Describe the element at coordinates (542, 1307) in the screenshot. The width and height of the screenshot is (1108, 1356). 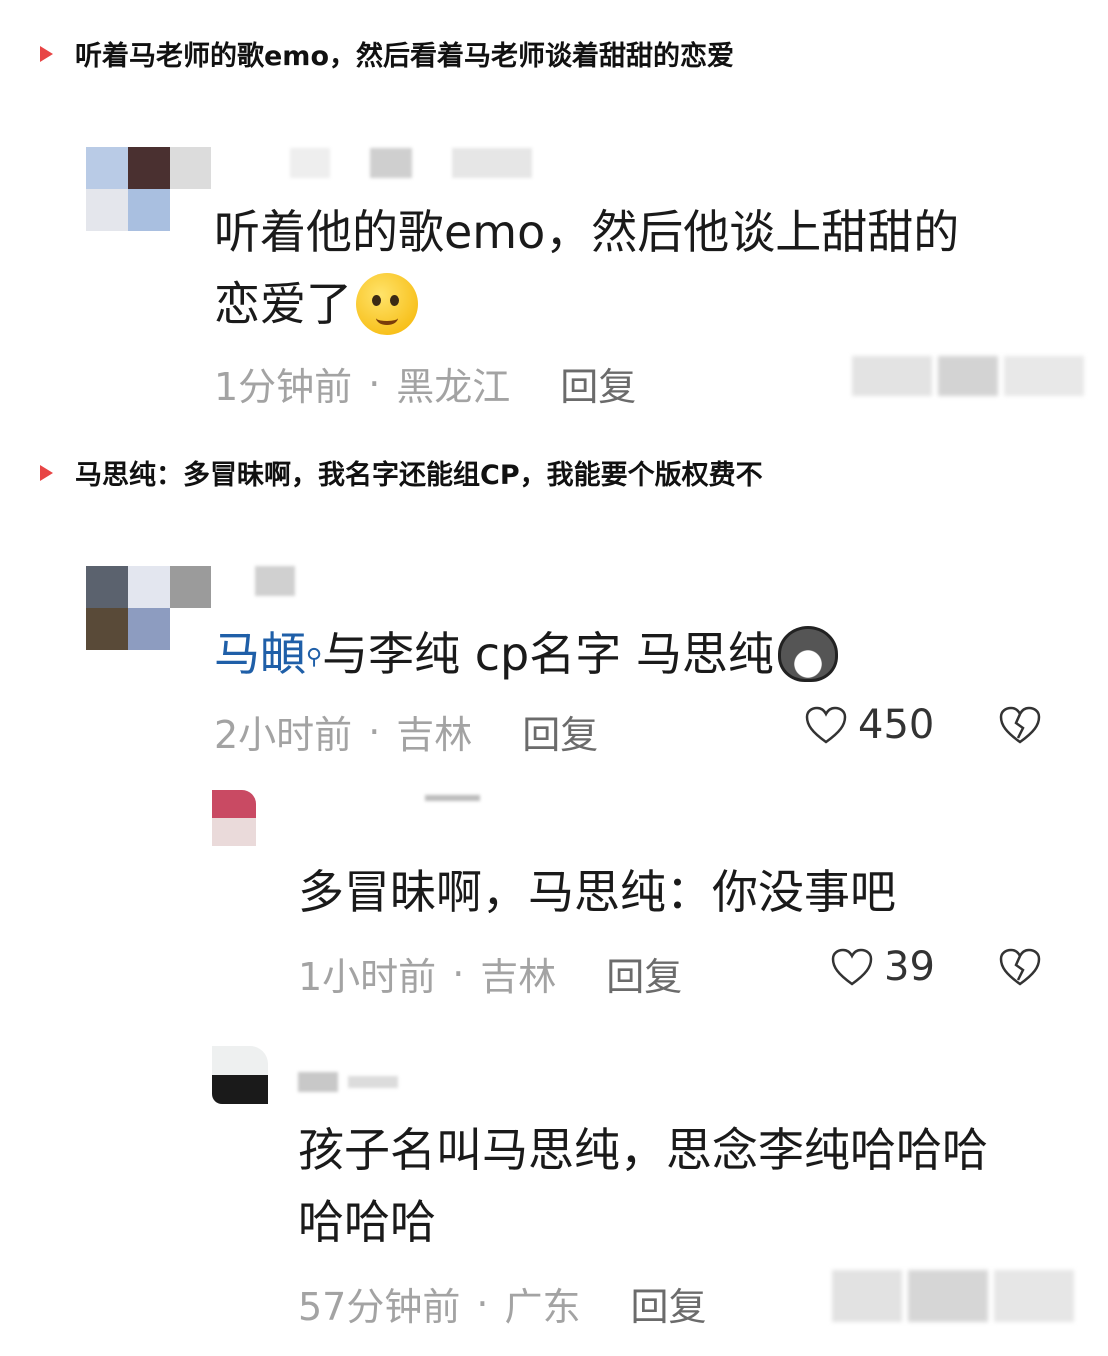
I see `comment-location: 广东` at that location.